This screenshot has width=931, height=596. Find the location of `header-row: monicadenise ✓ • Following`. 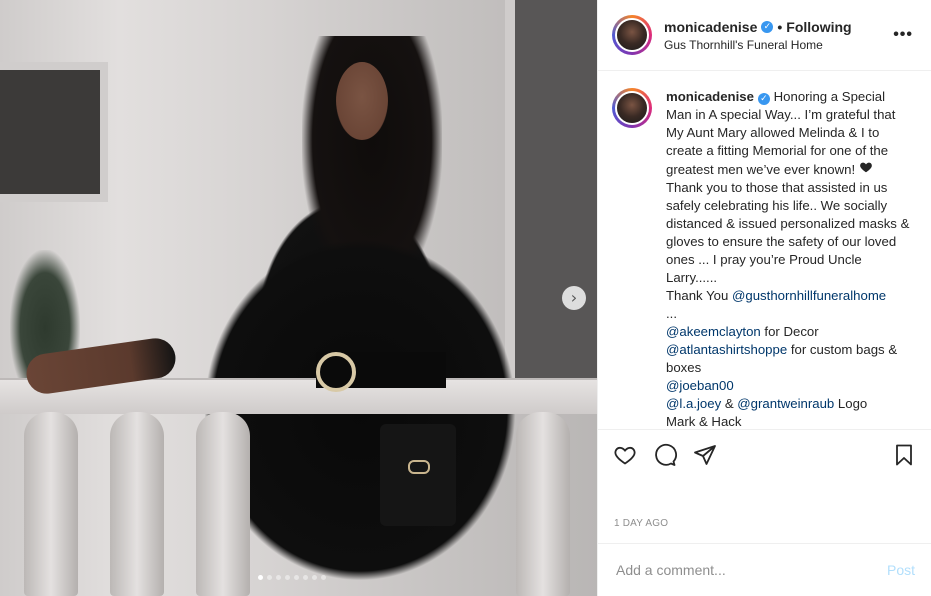

header-row: monicadenise ✓ • Following is located at coordinates (776, 27).